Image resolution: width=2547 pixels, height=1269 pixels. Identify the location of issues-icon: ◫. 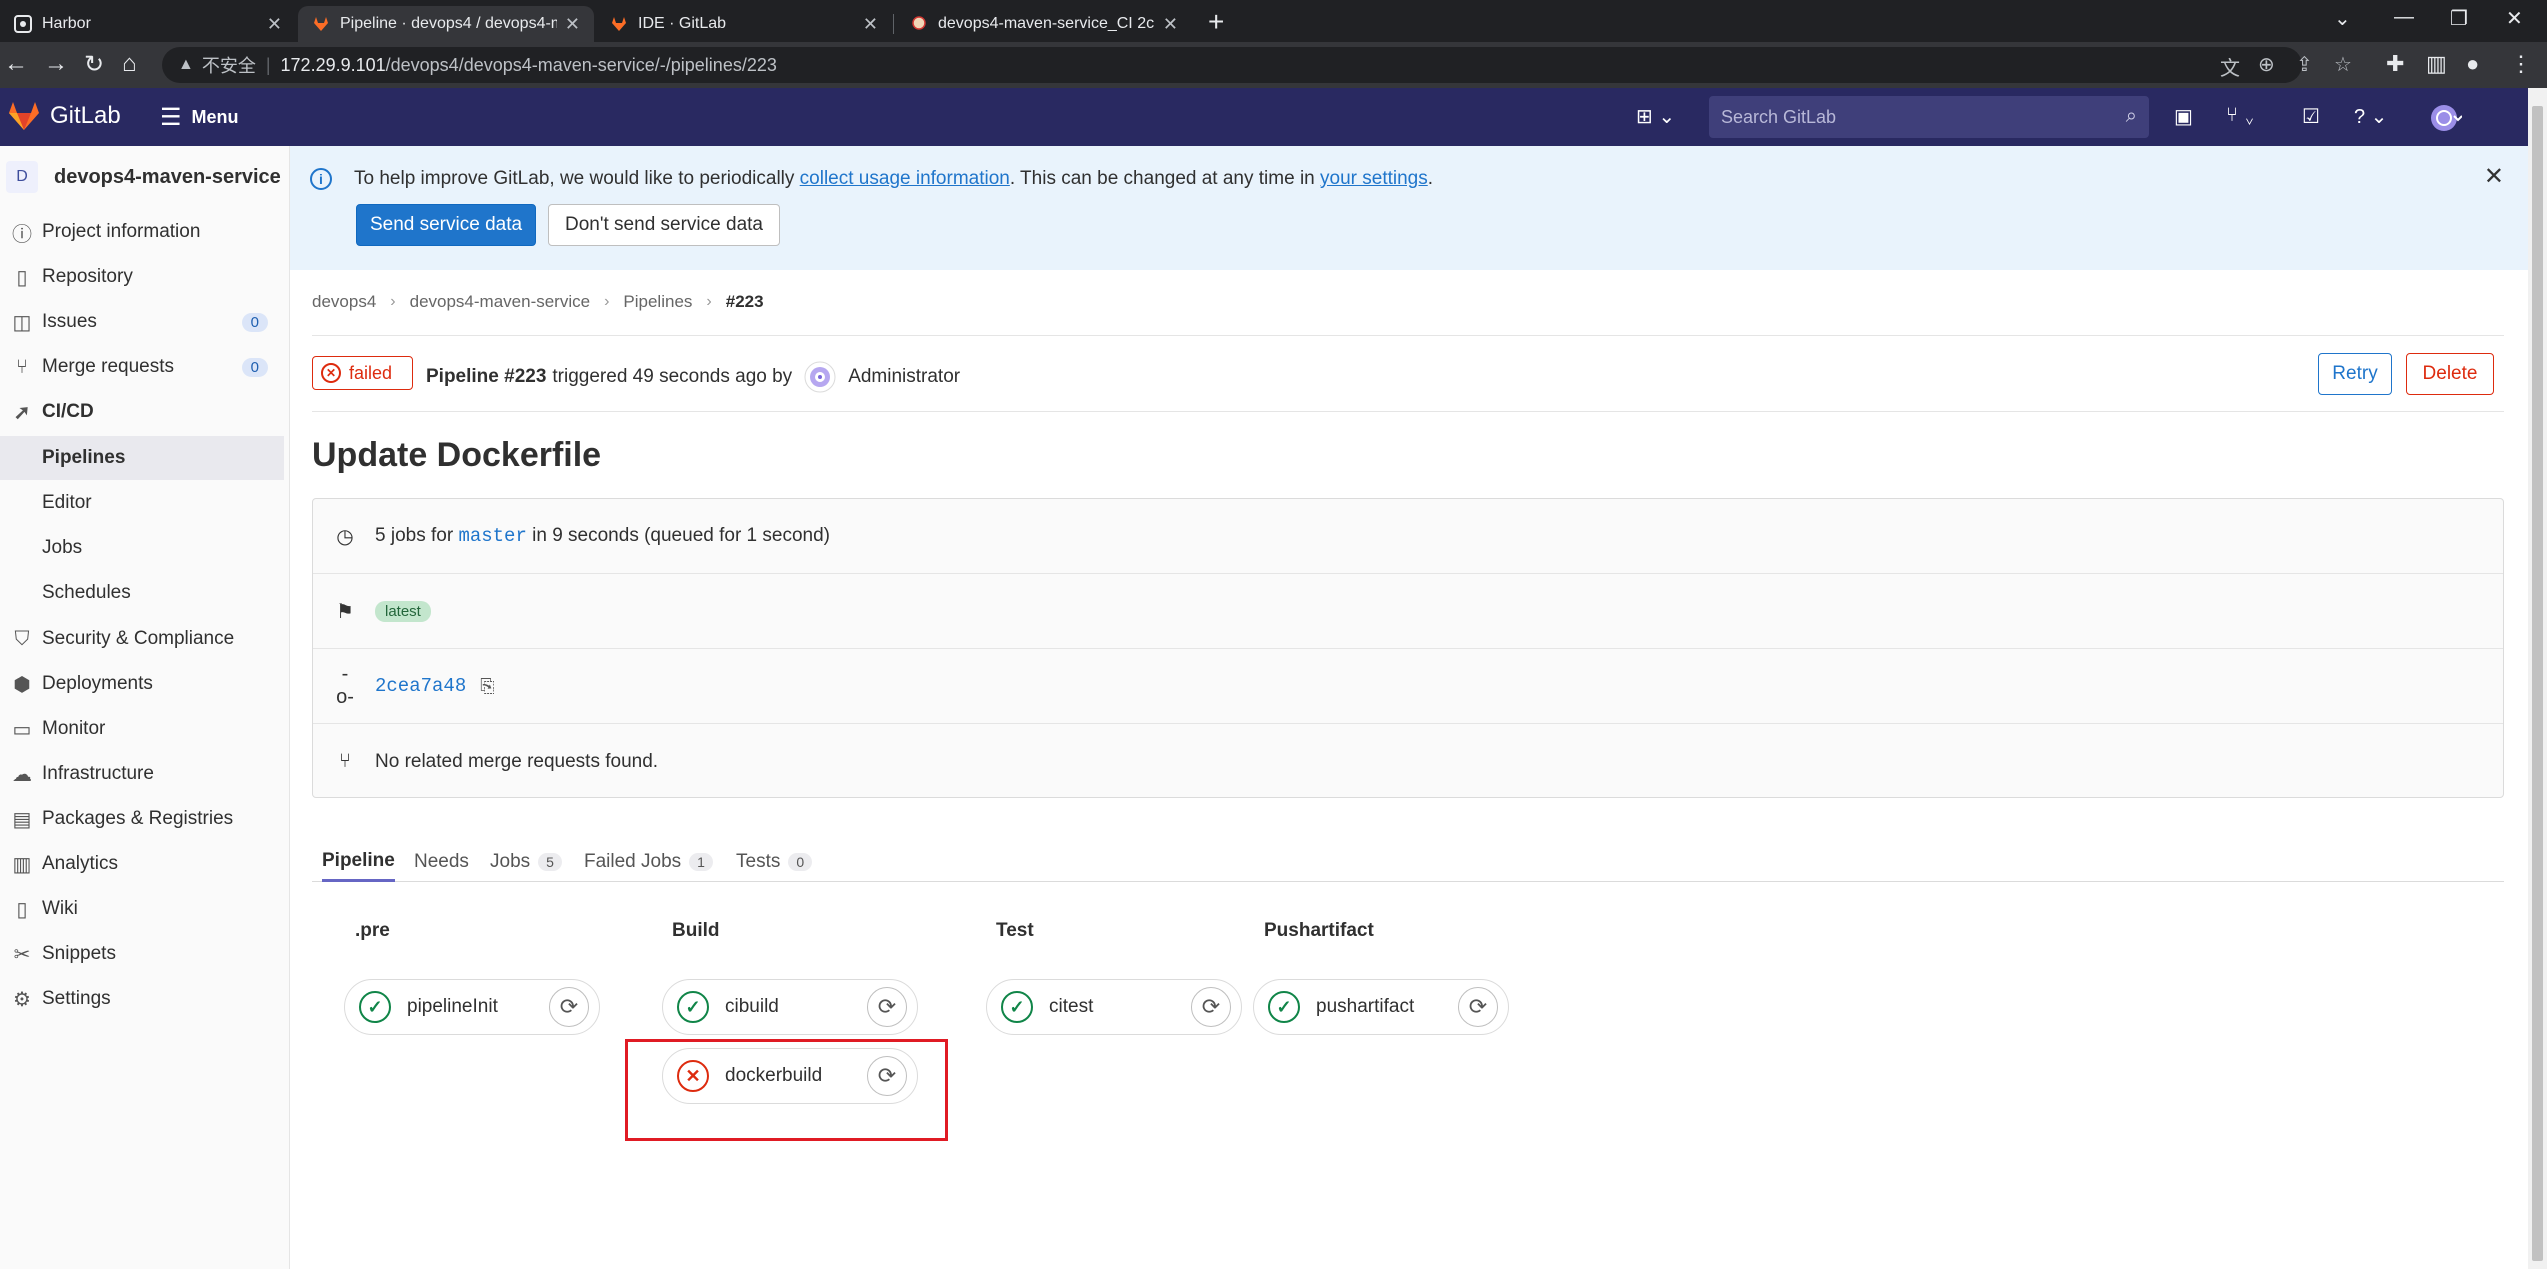
(22, 322).